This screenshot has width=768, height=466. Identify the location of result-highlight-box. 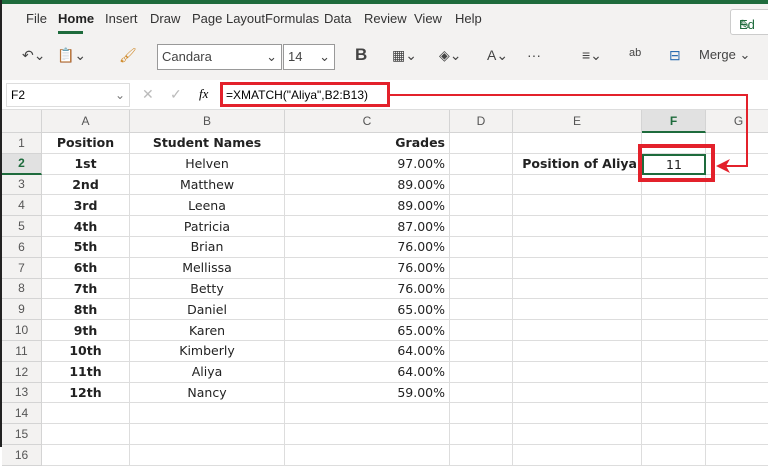
(676, 163).